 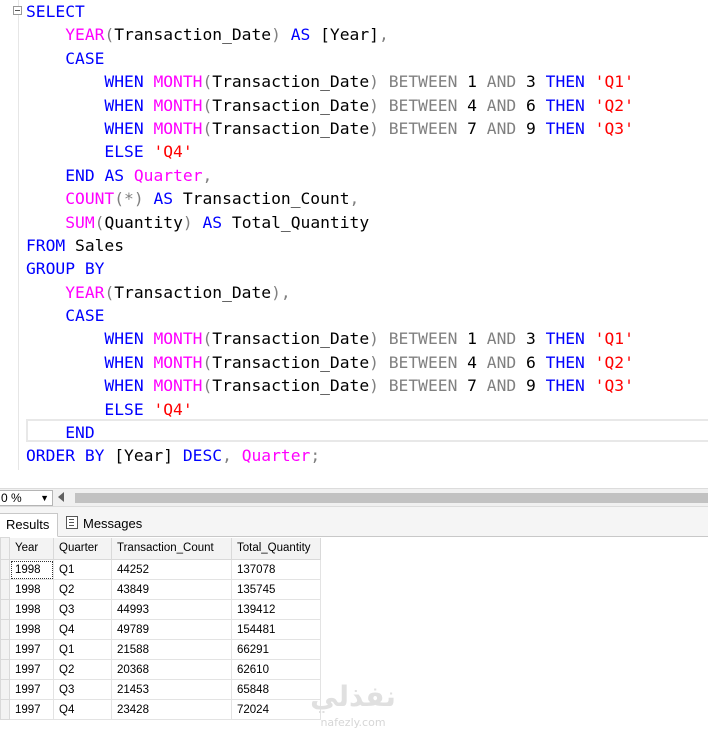 What do you see at coordinates (330, 455) in the screenshot?
I see `code-line: ORDER BY [Year] DESC, Quarter;` at bounding box center [330, 455].